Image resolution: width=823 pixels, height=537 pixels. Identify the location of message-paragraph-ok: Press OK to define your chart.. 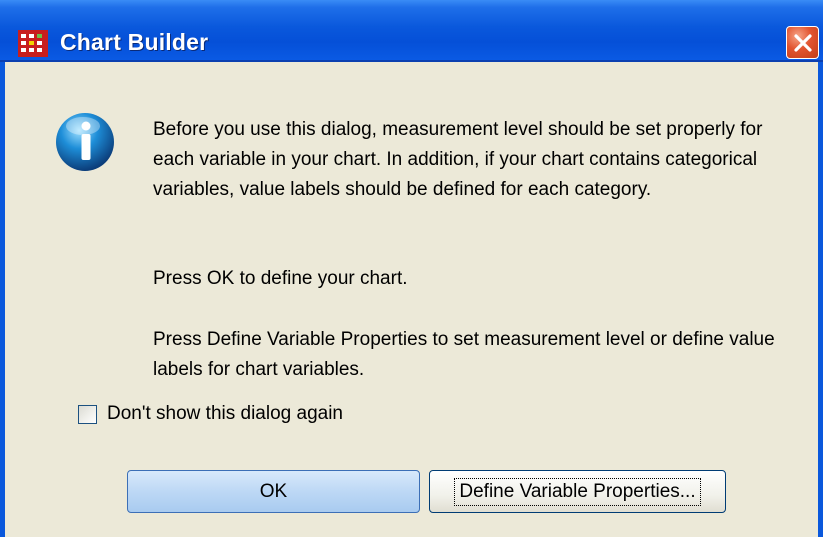
(478, 279).